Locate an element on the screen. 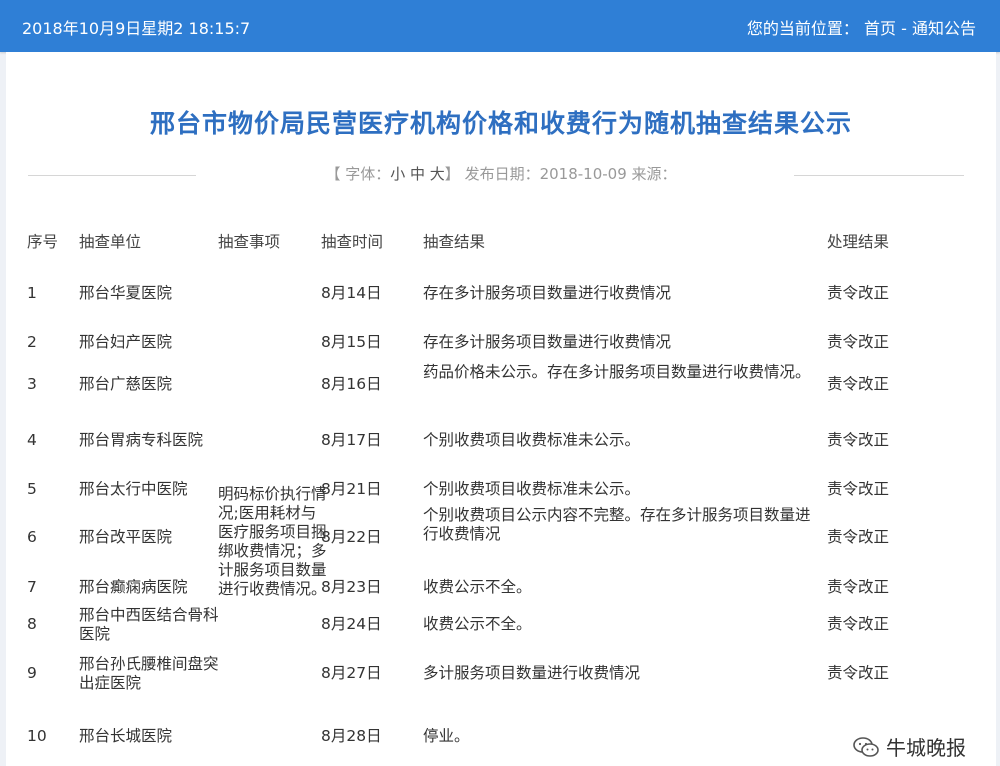  row-number: 2 is located at coordinates (32, 342).